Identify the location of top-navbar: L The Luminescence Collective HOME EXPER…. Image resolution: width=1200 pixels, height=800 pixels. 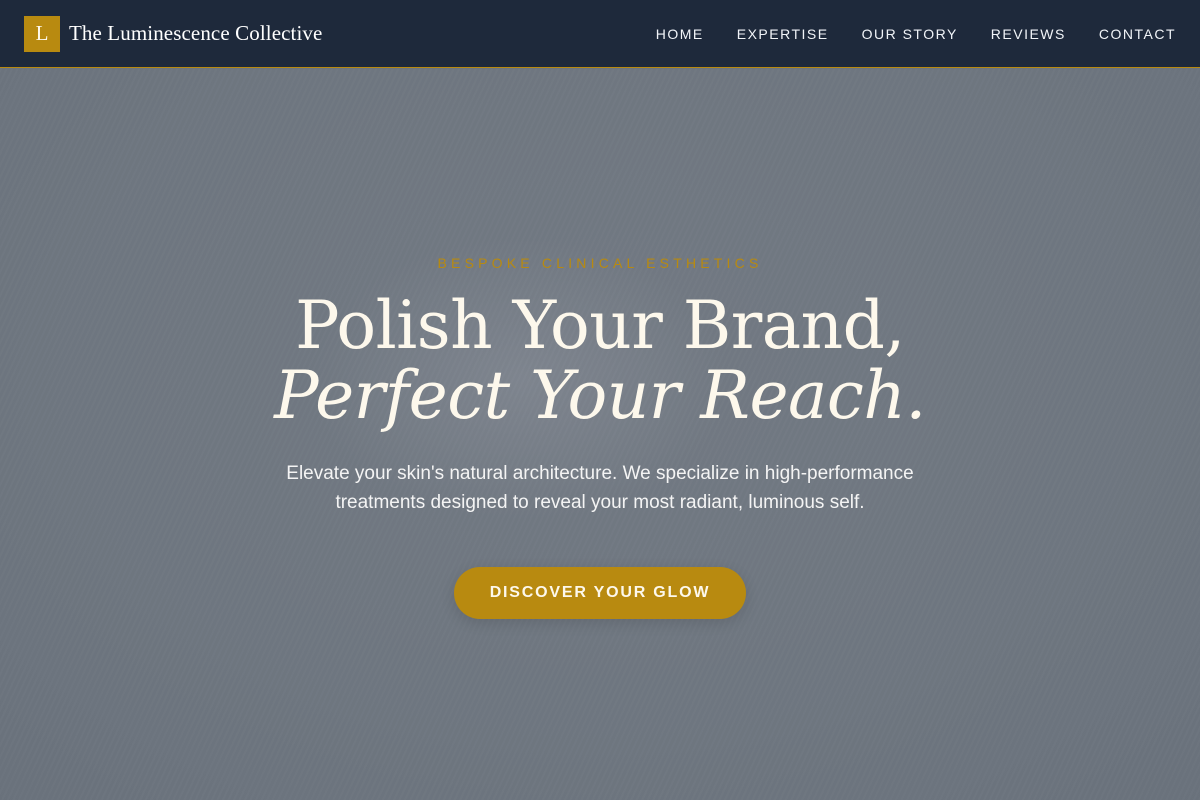
(600, 34).